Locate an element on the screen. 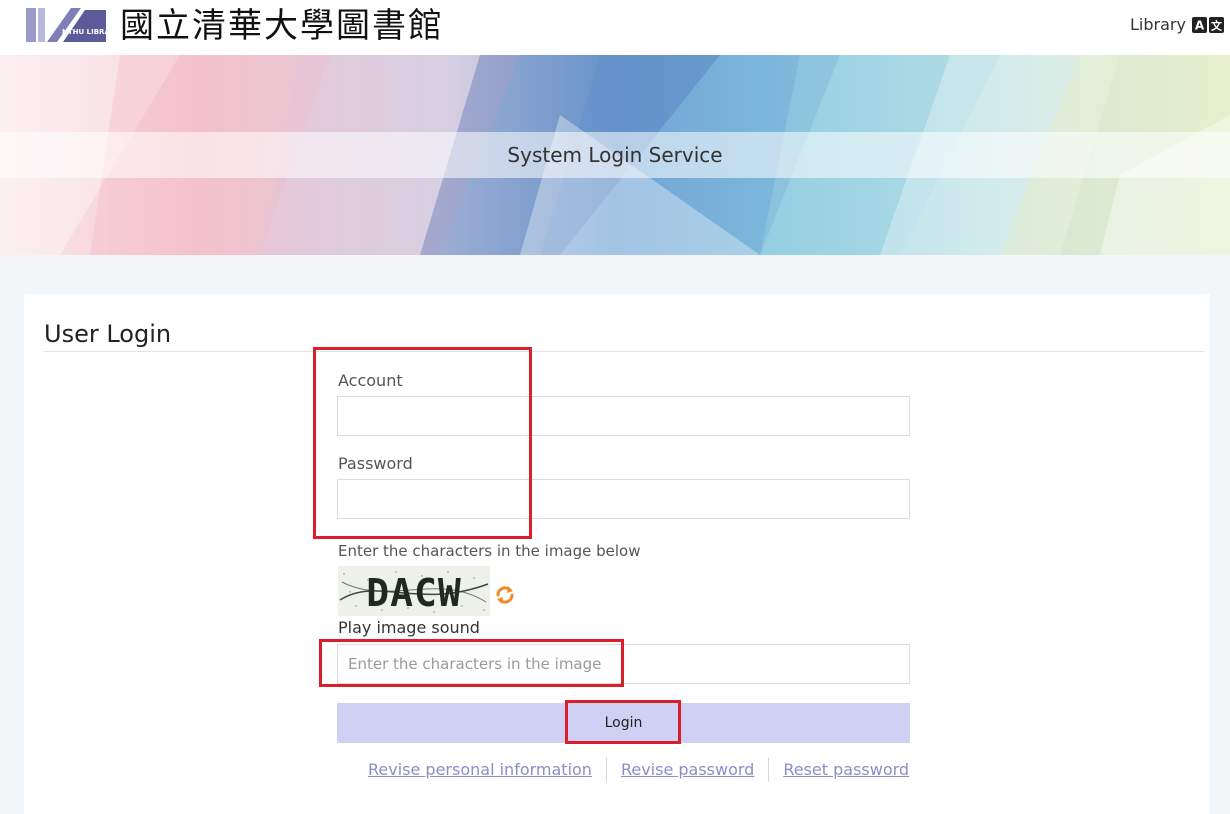  revise-password-link: Revise password is located at coordinates (687, 770).